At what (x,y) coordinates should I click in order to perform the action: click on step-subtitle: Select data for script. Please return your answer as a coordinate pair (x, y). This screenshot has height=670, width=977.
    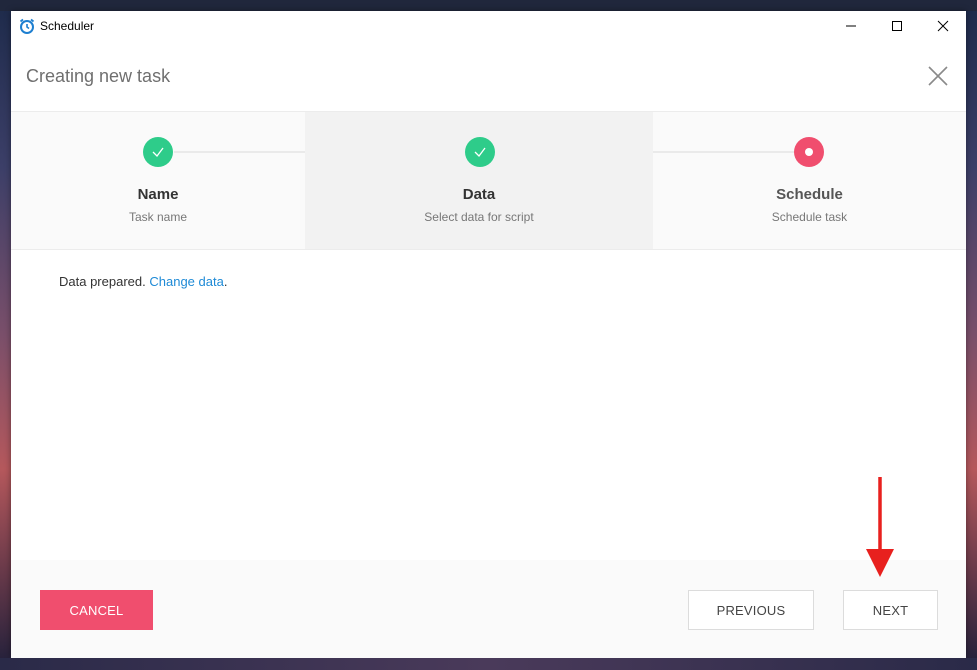
    Looking at the image, I should click on (479, 217).